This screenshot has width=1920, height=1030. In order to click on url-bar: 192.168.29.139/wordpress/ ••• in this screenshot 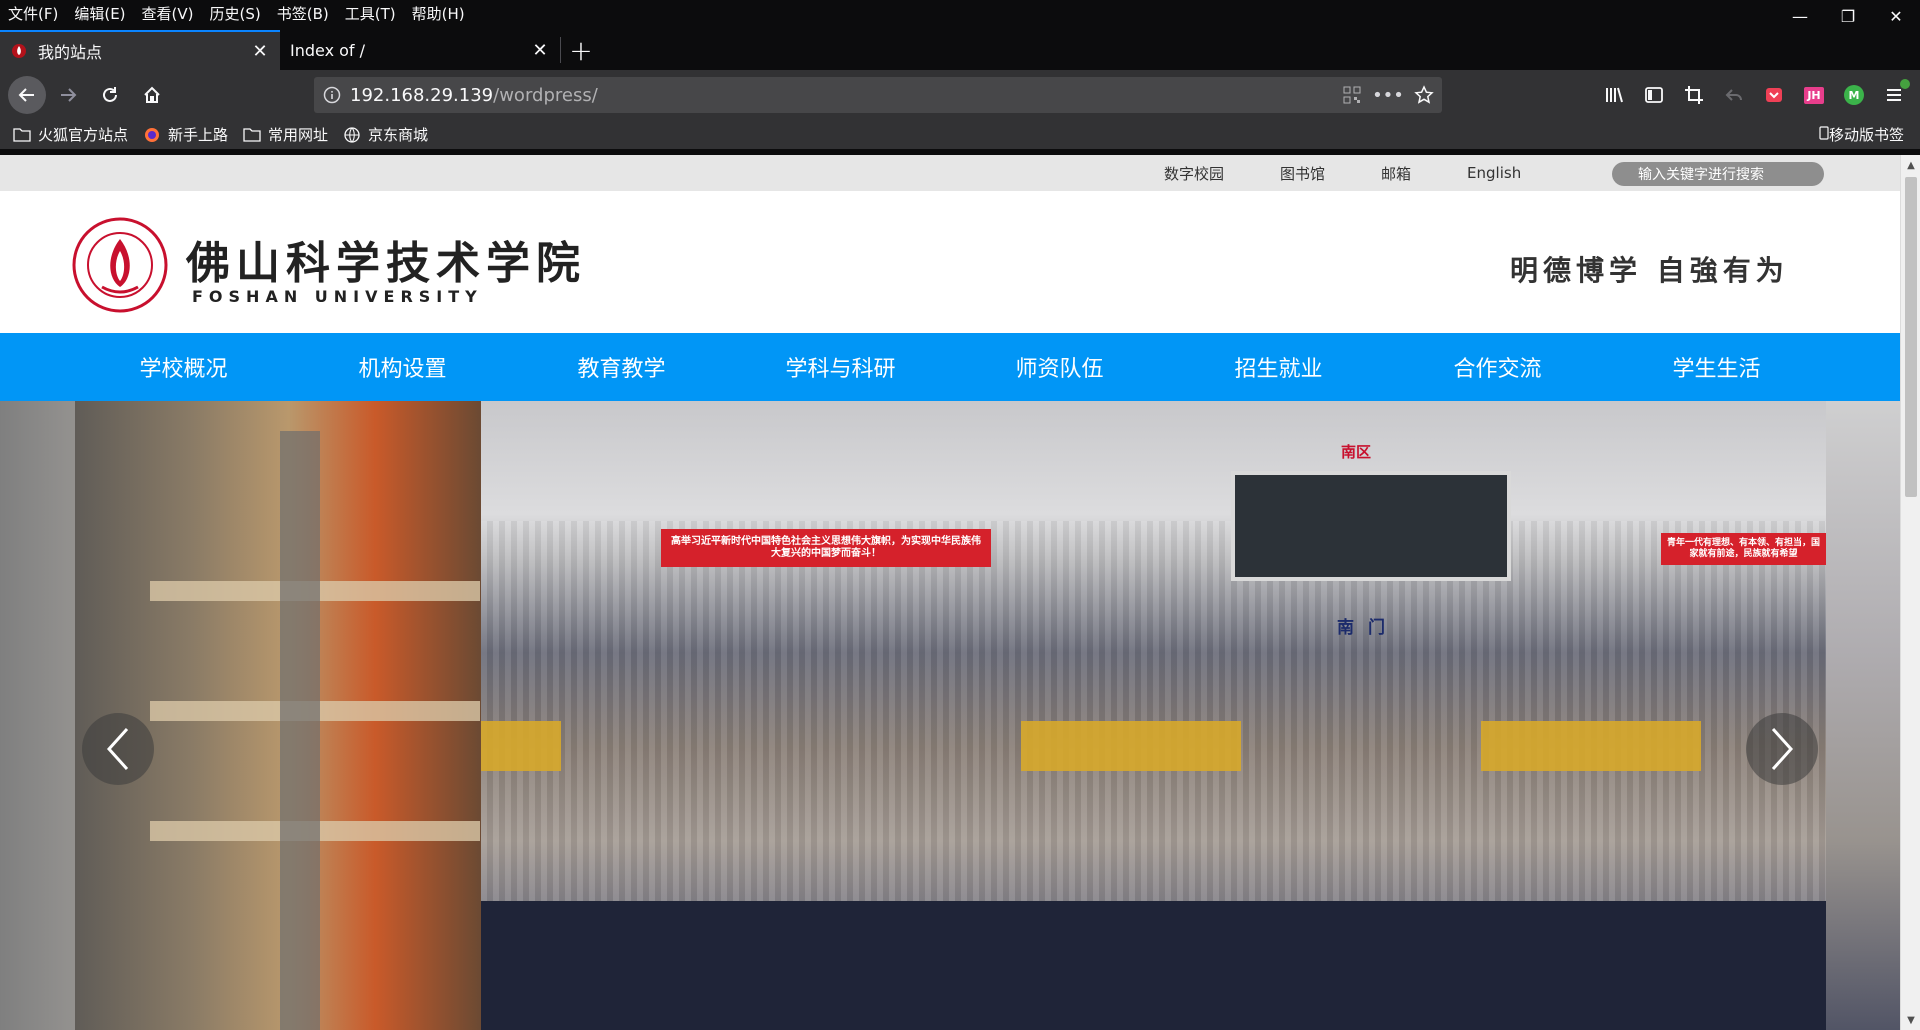, I will do `click(878, 95)`.